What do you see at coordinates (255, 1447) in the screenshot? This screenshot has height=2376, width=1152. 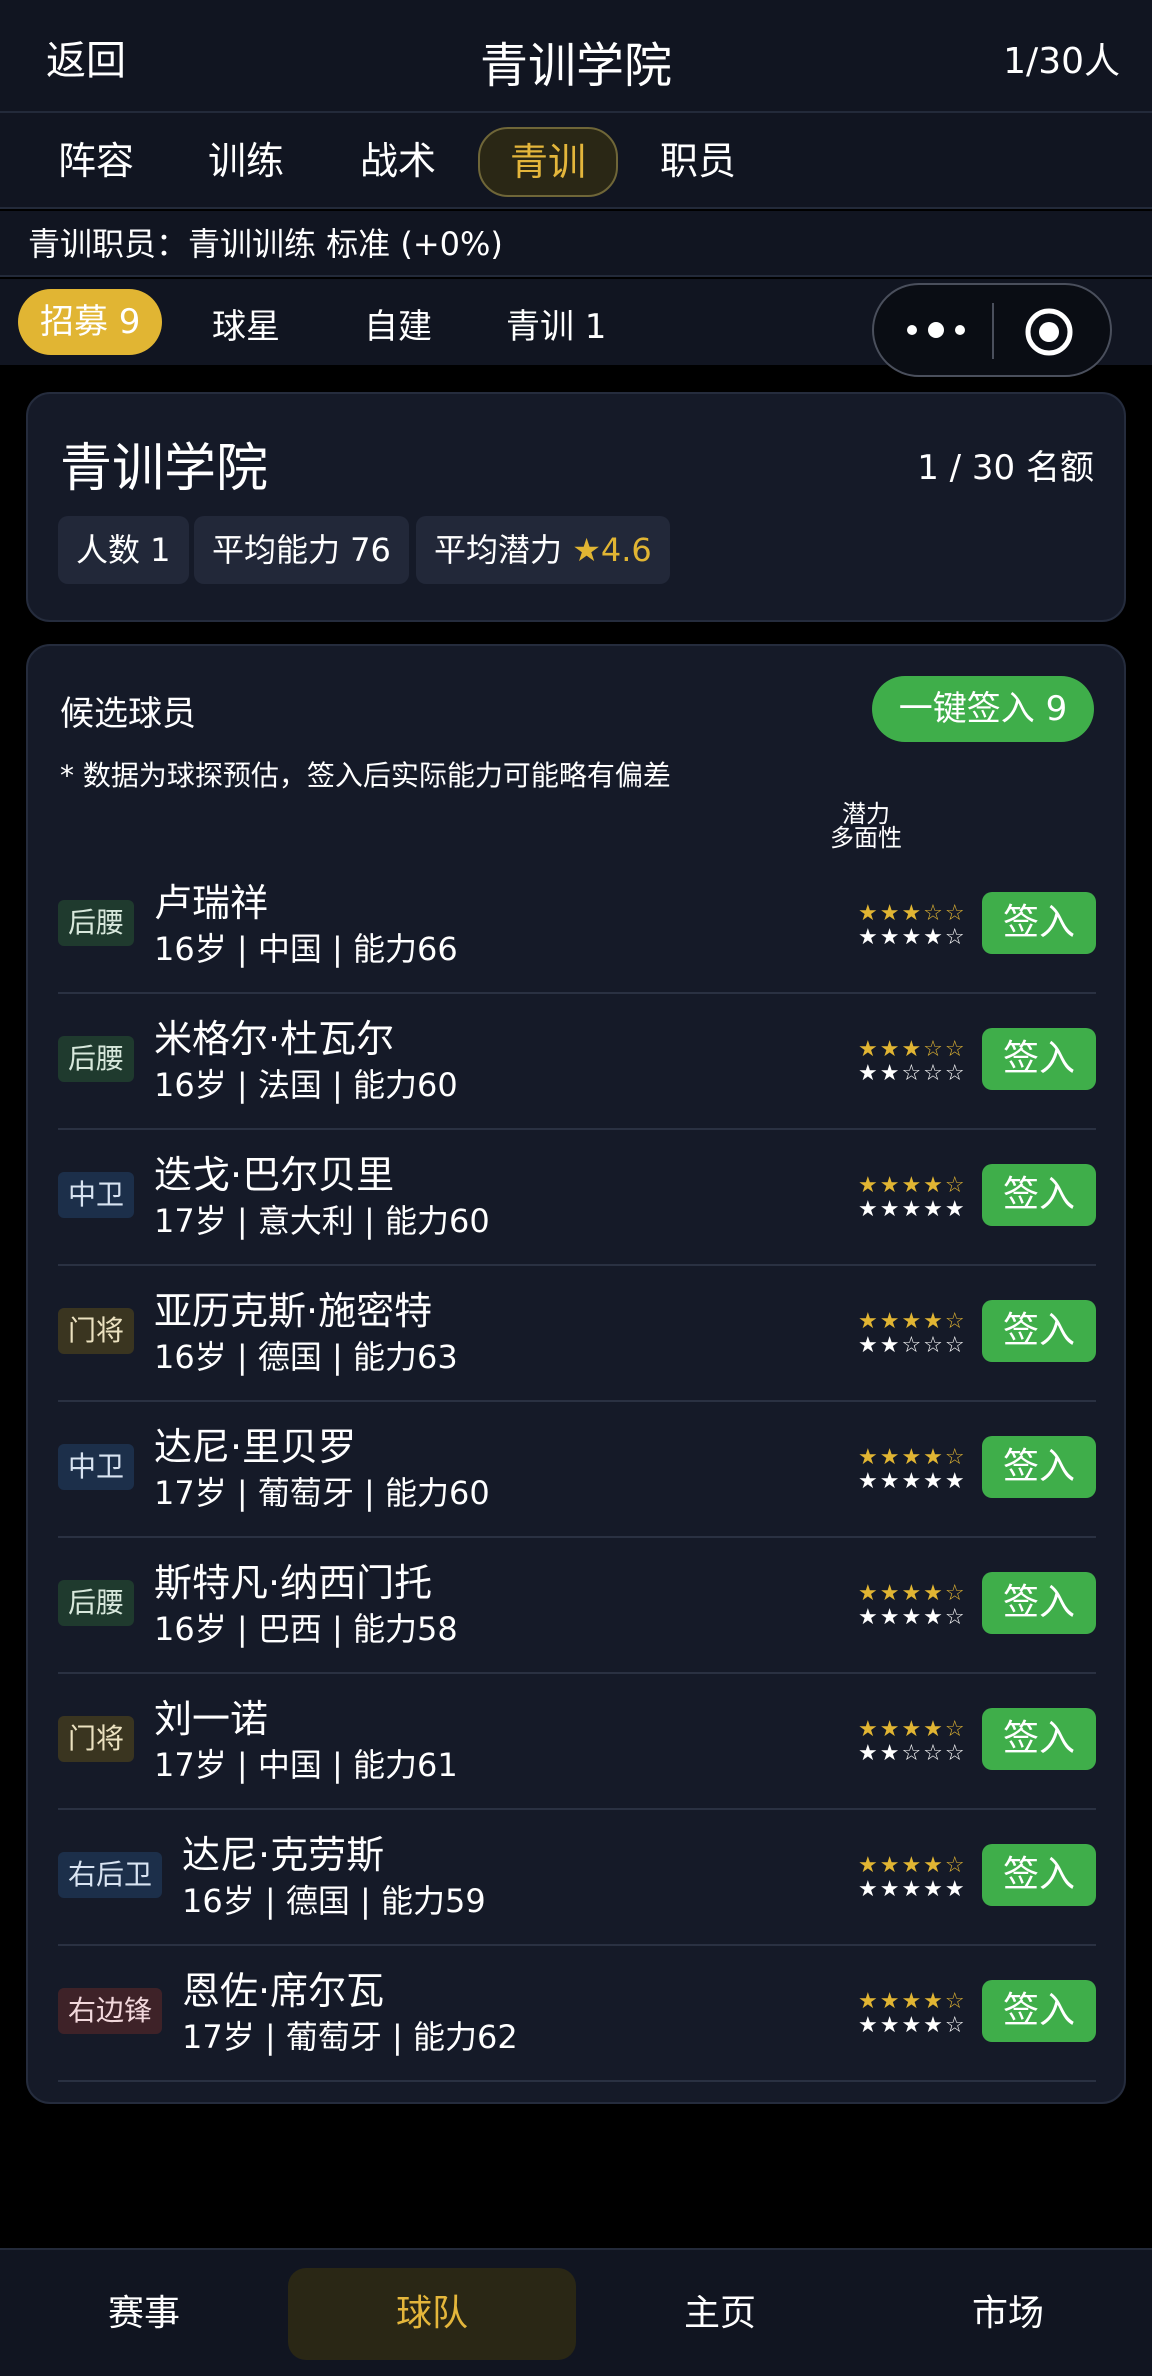 I see `player-name: 达尼·里贝罗` at bounding box center [255, 1447].